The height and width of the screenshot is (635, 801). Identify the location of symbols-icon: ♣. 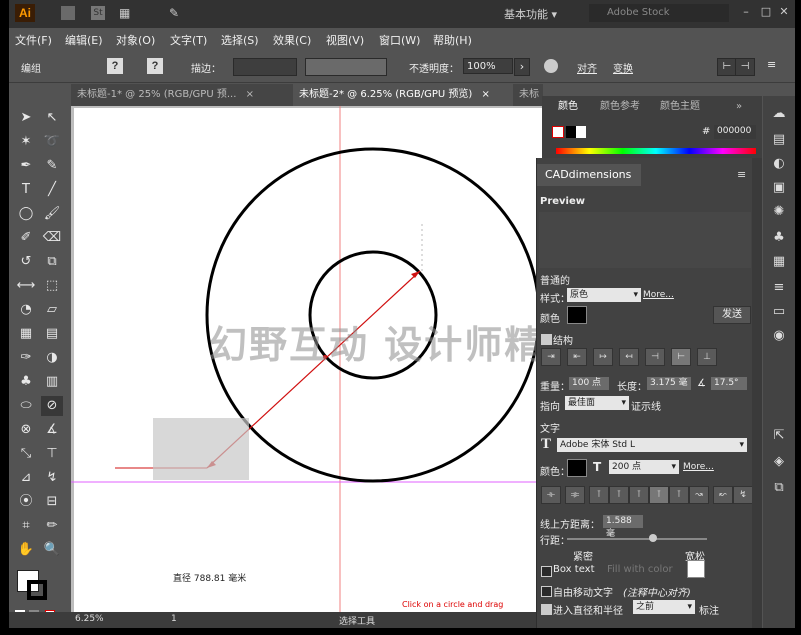
(779, 238).